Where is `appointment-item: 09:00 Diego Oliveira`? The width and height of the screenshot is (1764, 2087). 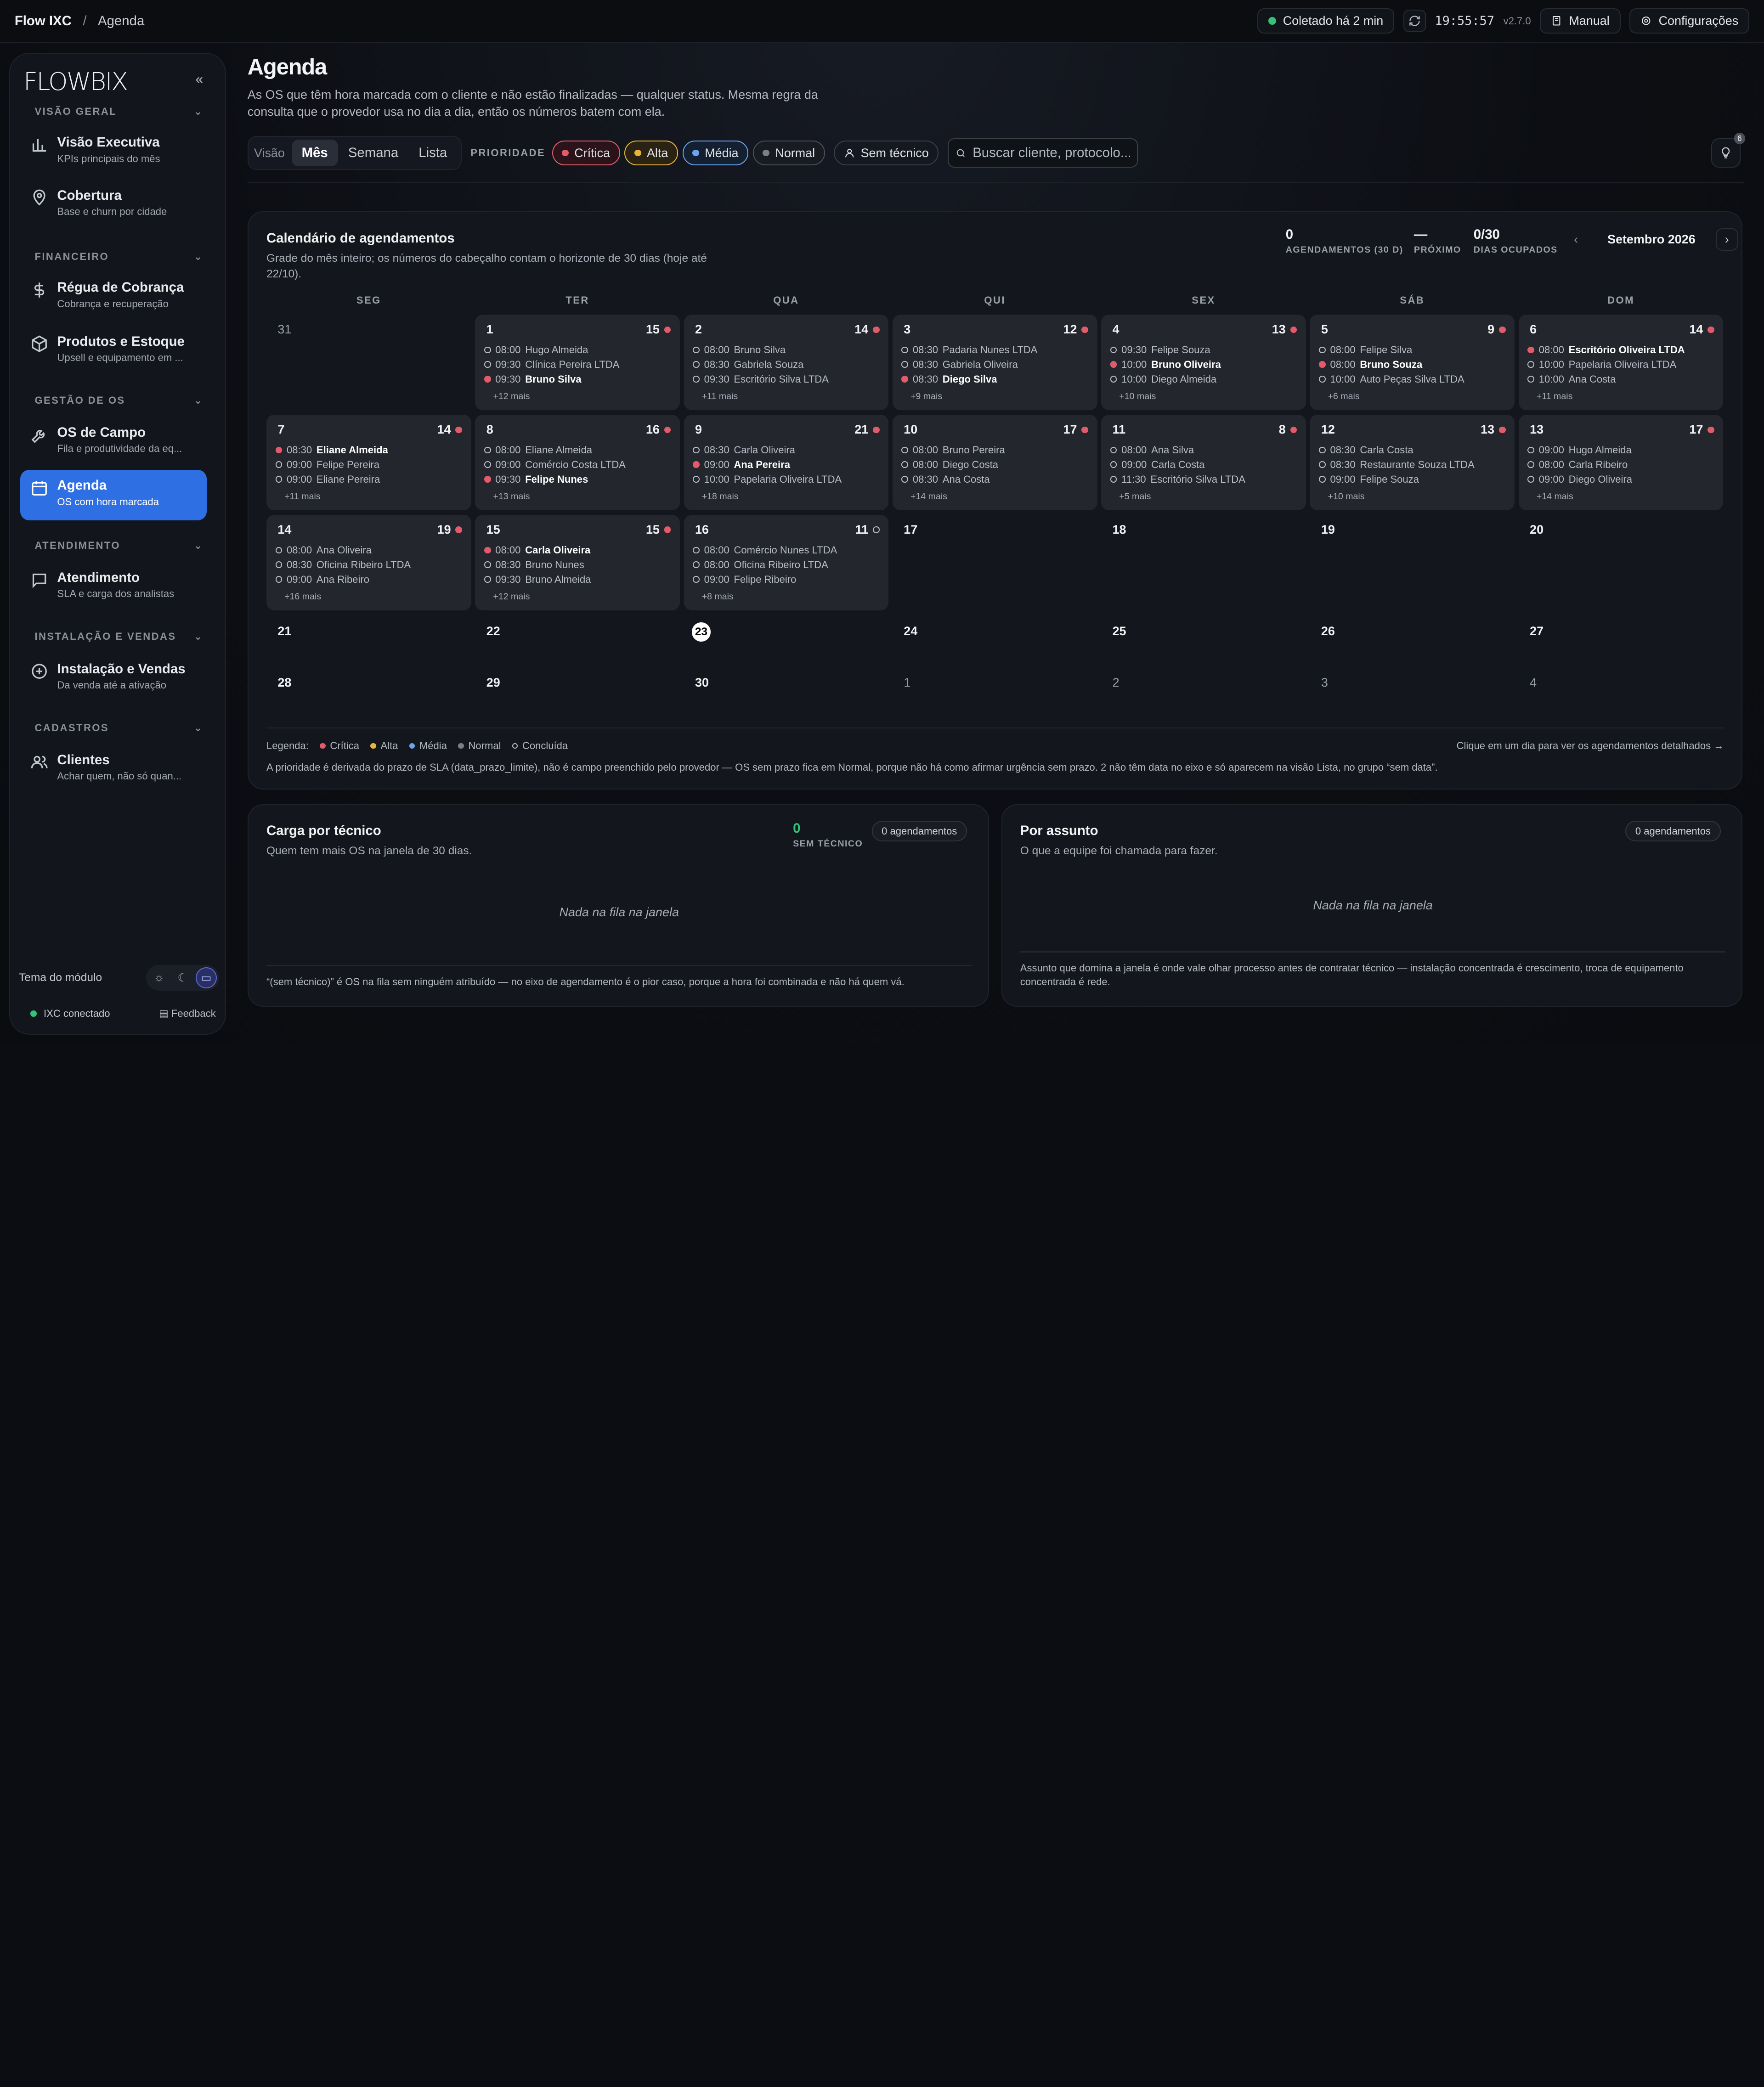 appointment-item: 09:00 Diego Oliveira is located at coordinates (1623, 479).